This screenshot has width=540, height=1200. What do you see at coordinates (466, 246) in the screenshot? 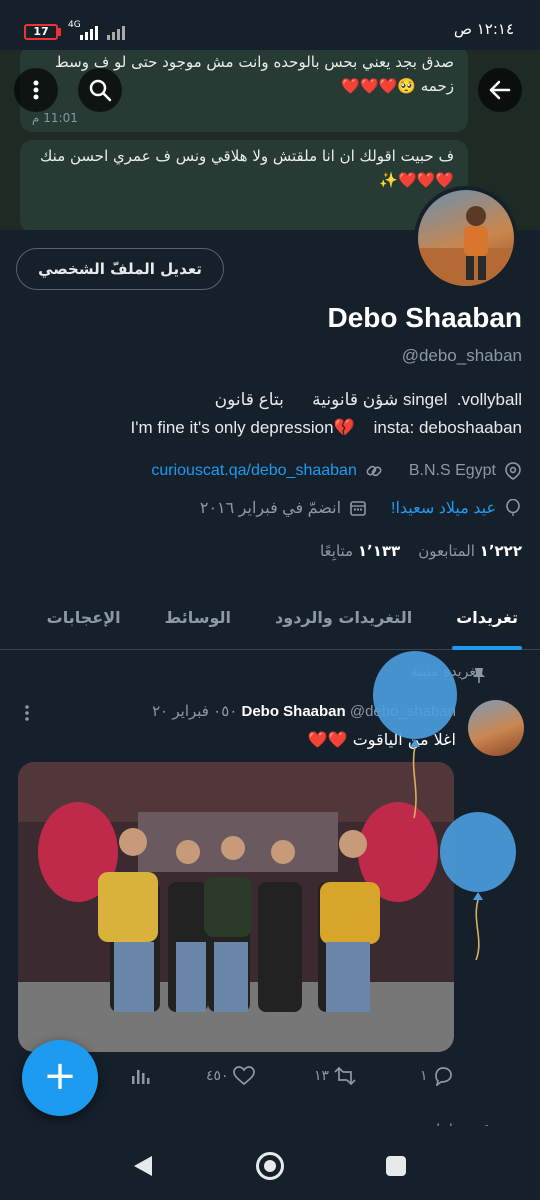
I see `avatar-photo` at bounding box center [466, 246].